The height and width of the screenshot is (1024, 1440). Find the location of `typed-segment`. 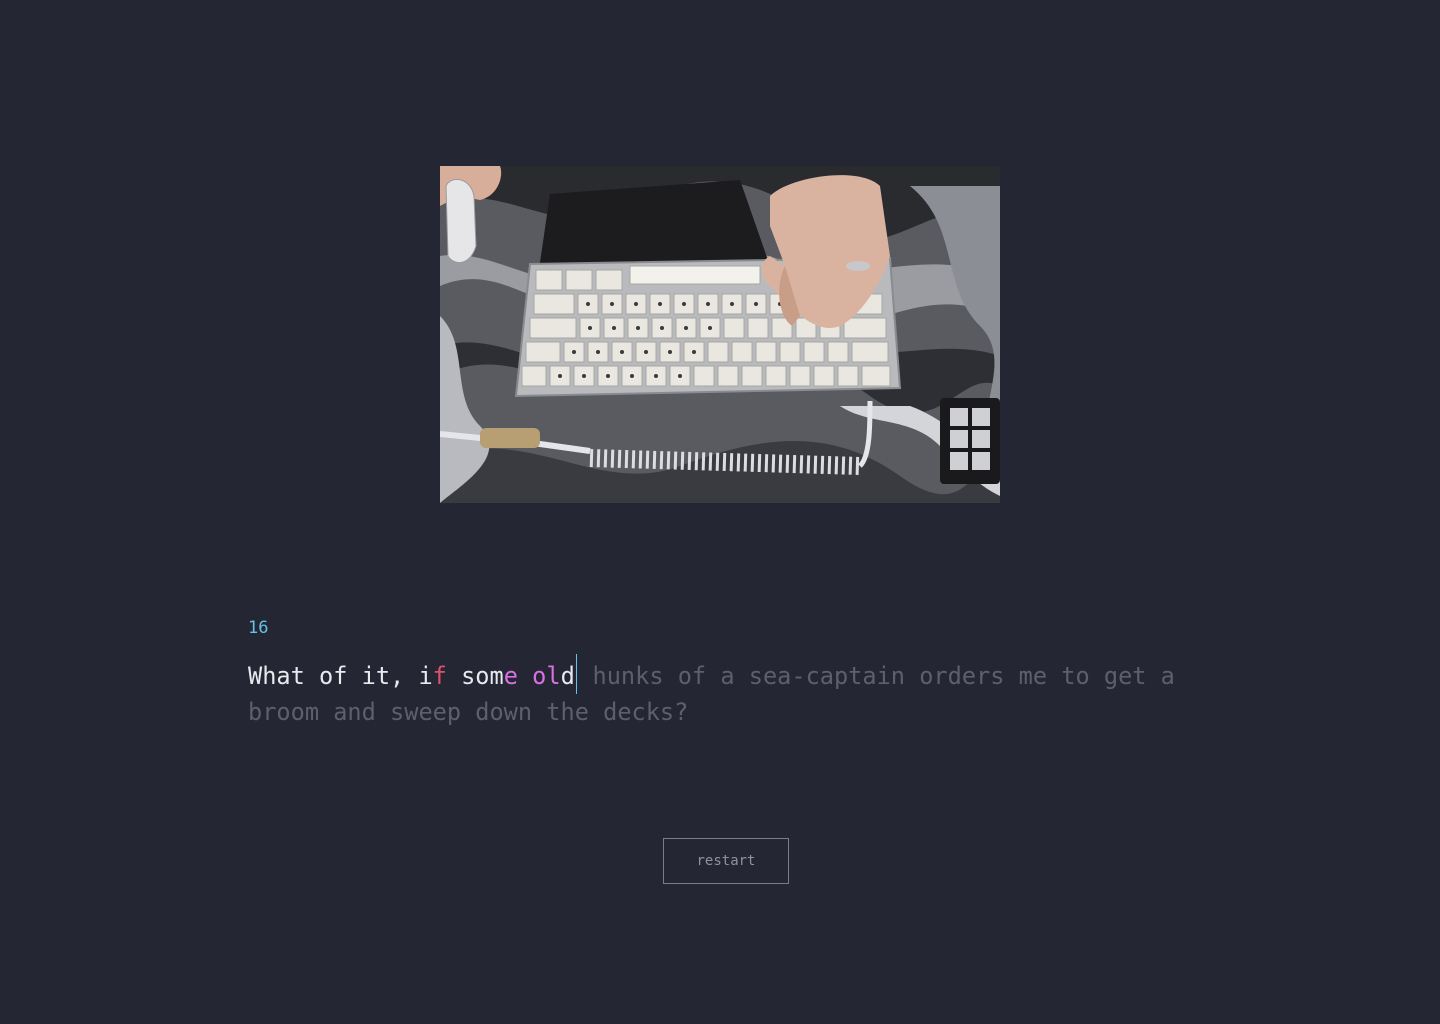

typed-segment is located at coordinates (525, 676).